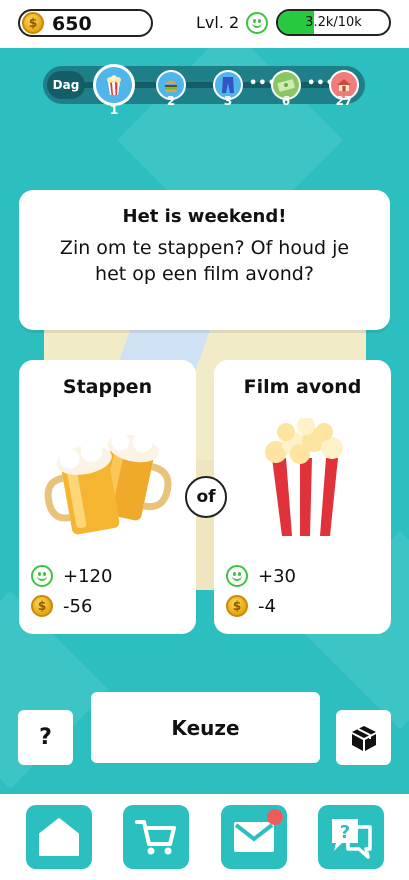 Image resolution: width=409 pixels, height=880 pixels. I want to click on money-icon, so click(286, 85).